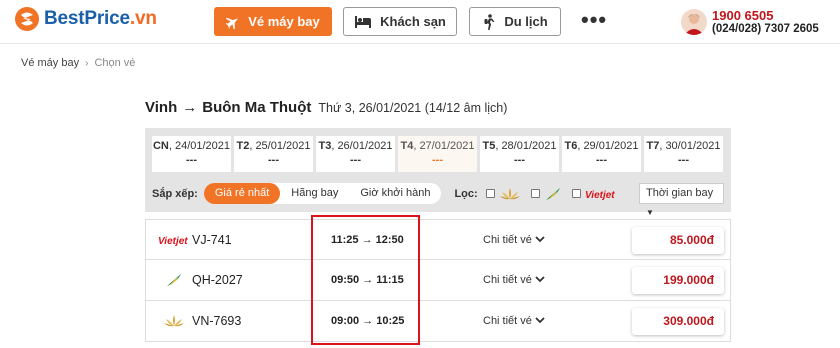 The height and width of the screenshot is (348, 840). What do you see at coordinates (50, 63) in the screenshot?
I see `breadcrumb-home: Vé máy bay` at bounding box center [50, 63].